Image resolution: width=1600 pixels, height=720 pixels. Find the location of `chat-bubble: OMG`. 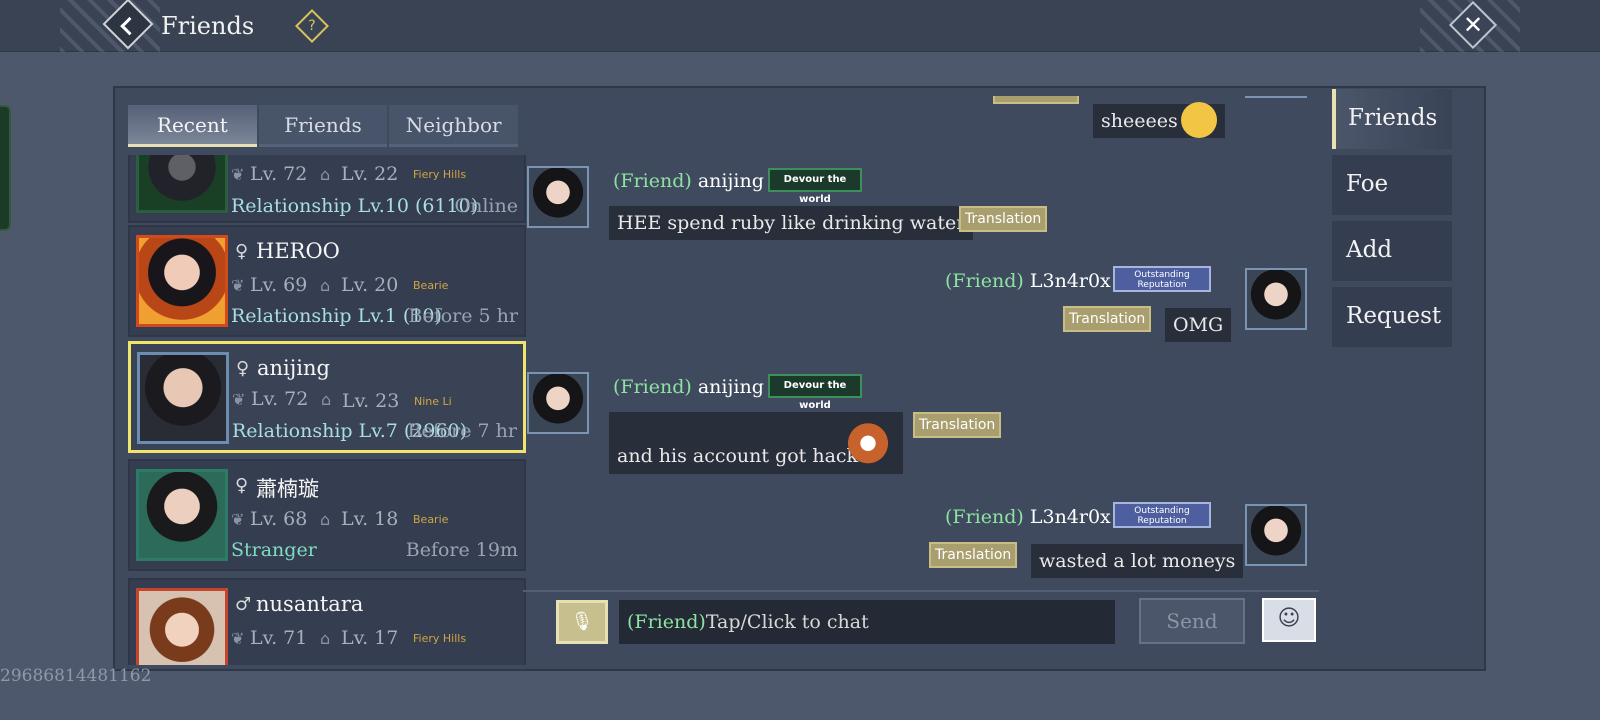

chat-bubble: OMG is located at coordinates (1198, 325).